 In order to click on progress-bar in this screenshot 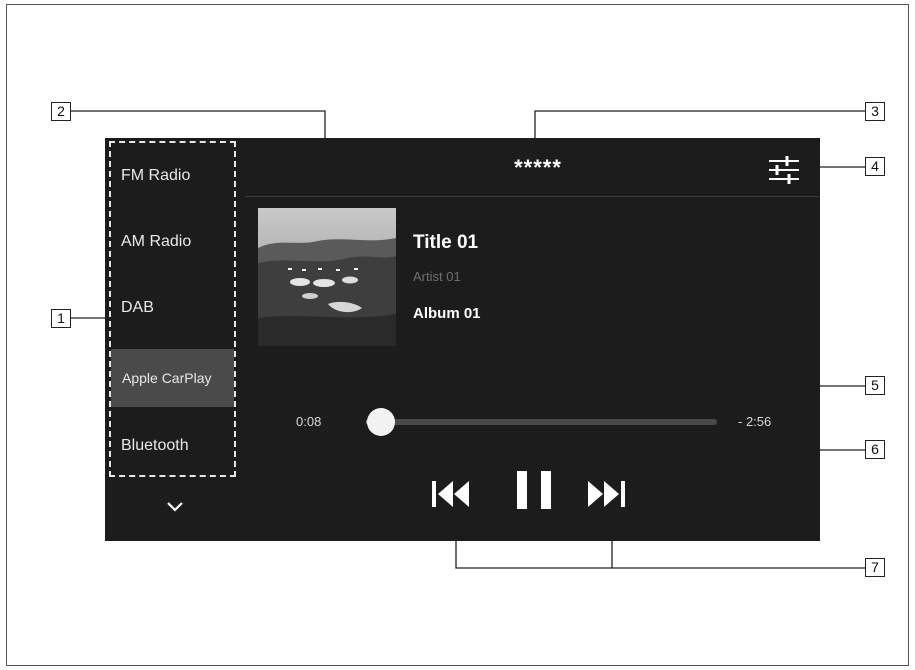, I will do `click(541, 422)`.